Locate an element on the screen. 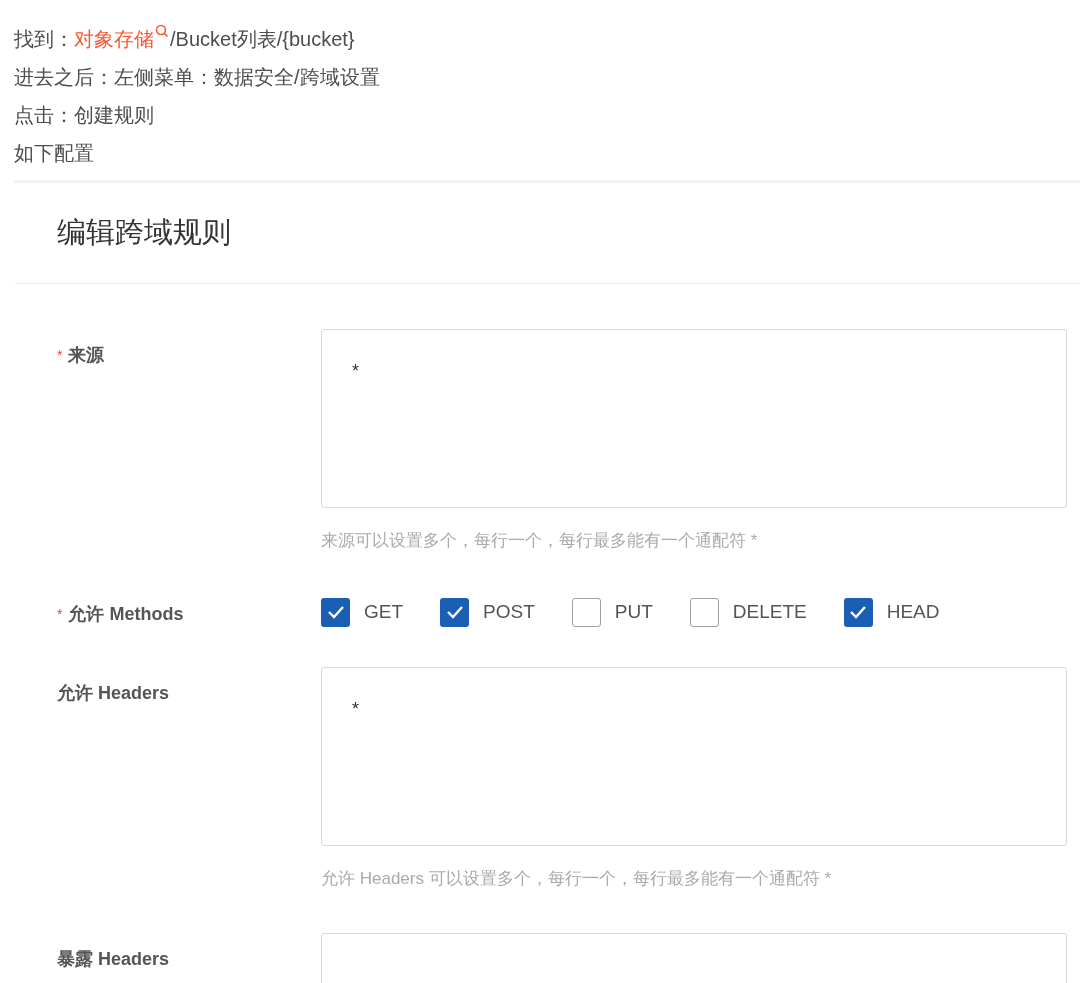 This screenshot has height=983, width=1080. field-label: 来源 is located at coordinates (86, 355).